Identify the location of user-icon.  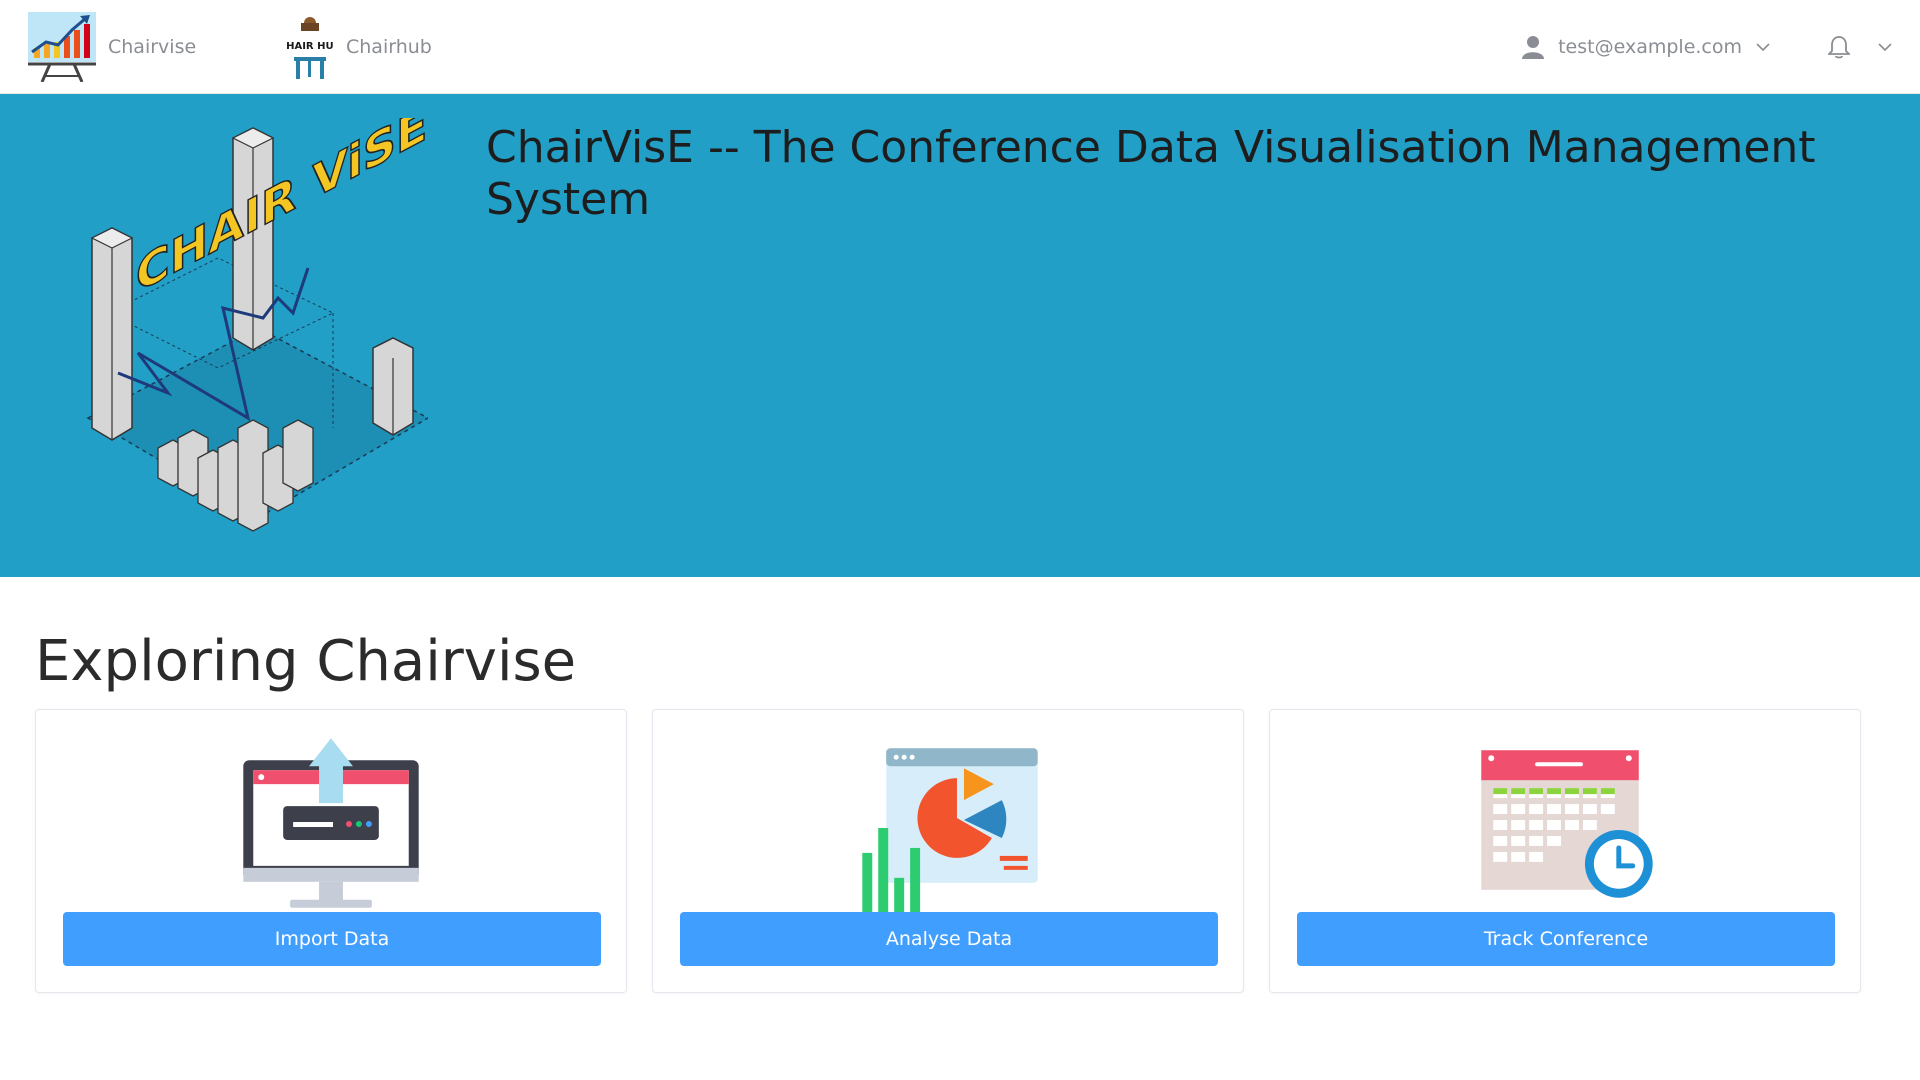
(1533, 47).